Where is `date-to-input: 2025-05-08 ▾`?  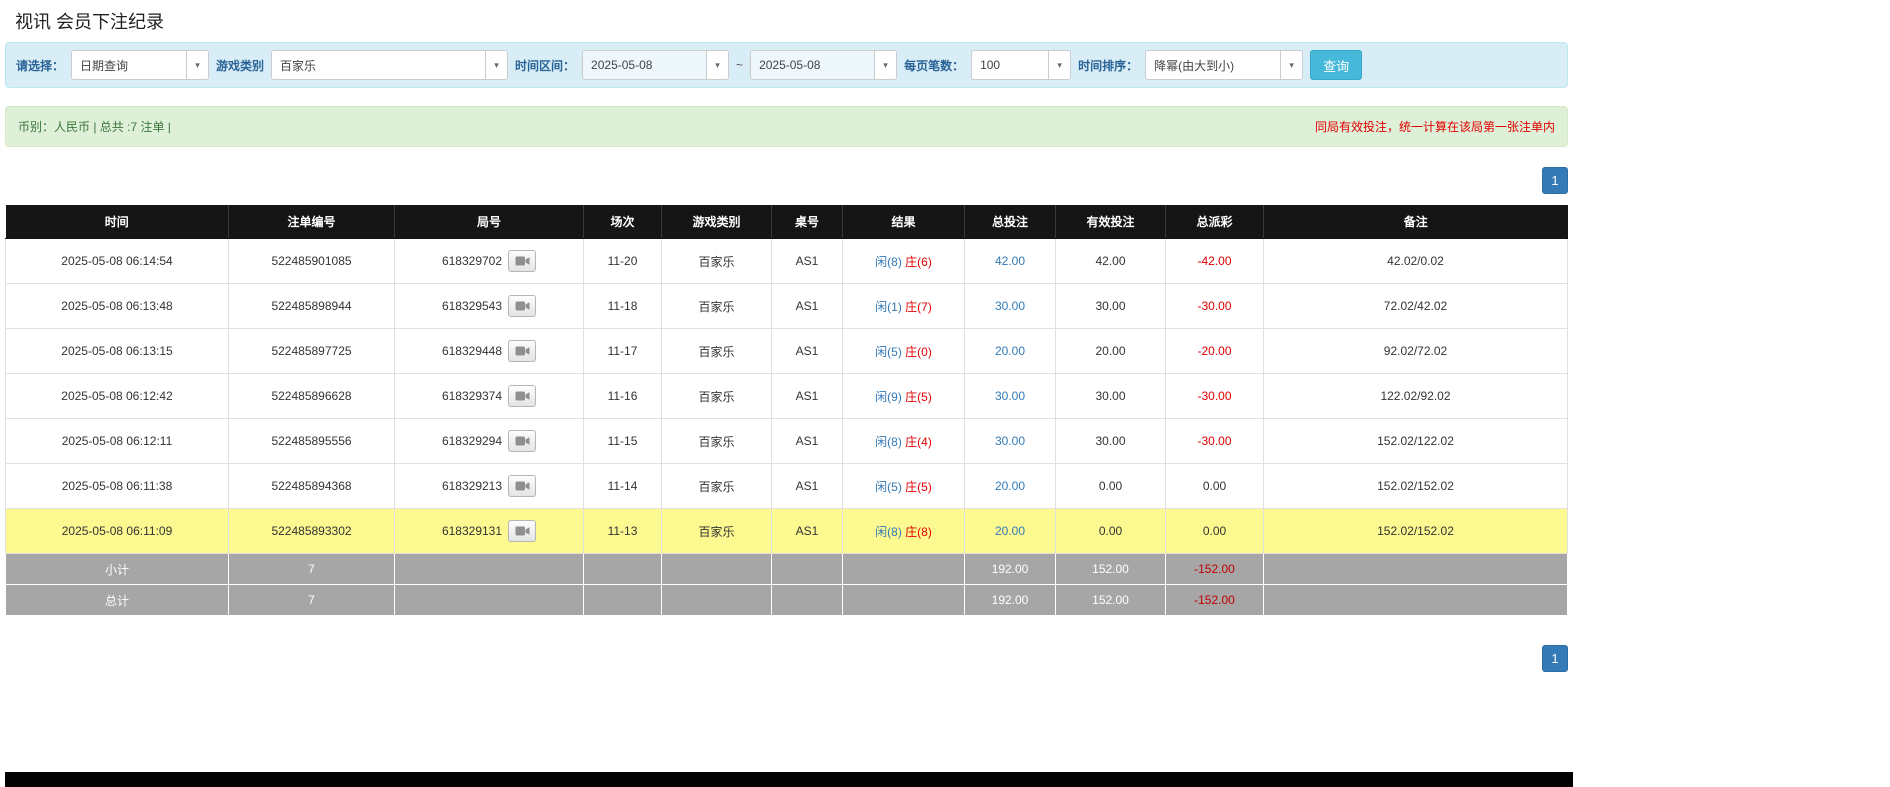 date-to-input: 2025-05-08 ▾ is located at coordinates (824, 65).